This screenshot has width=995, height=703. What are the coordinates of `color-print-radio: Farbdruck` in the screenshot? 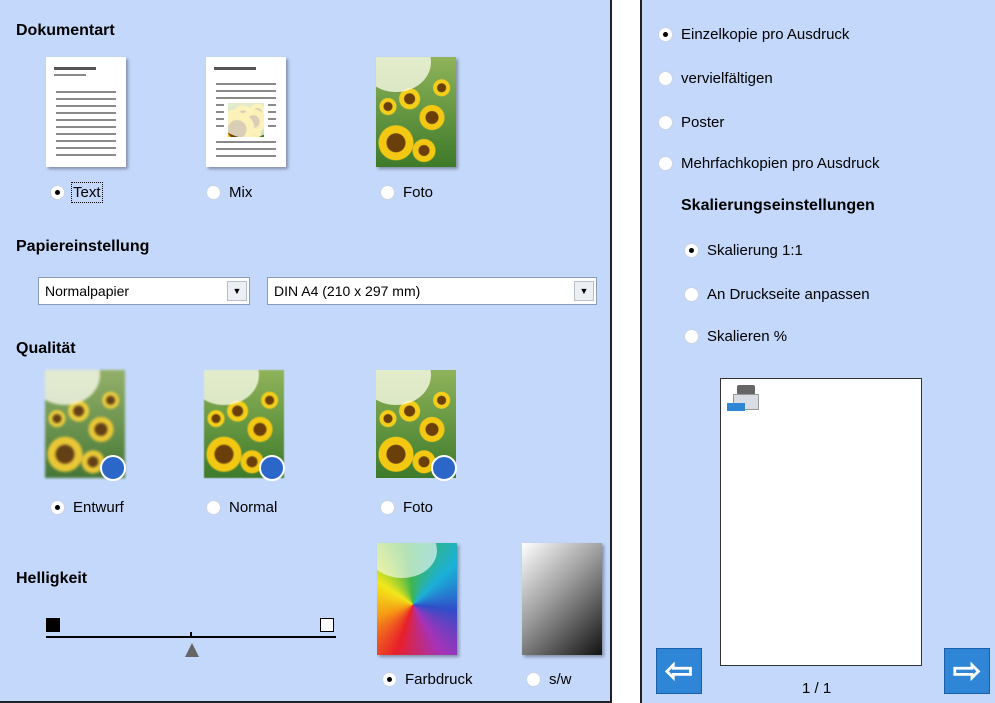 It's located at (427, 679).